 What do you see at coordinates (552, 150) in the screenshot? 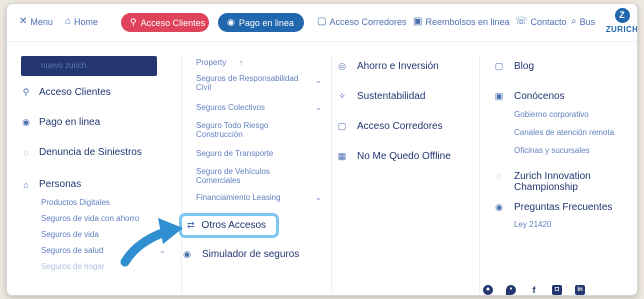
I see `sub-oficinas-sucursales: Oficinas y sucursales` at bounding box center [552, 150].